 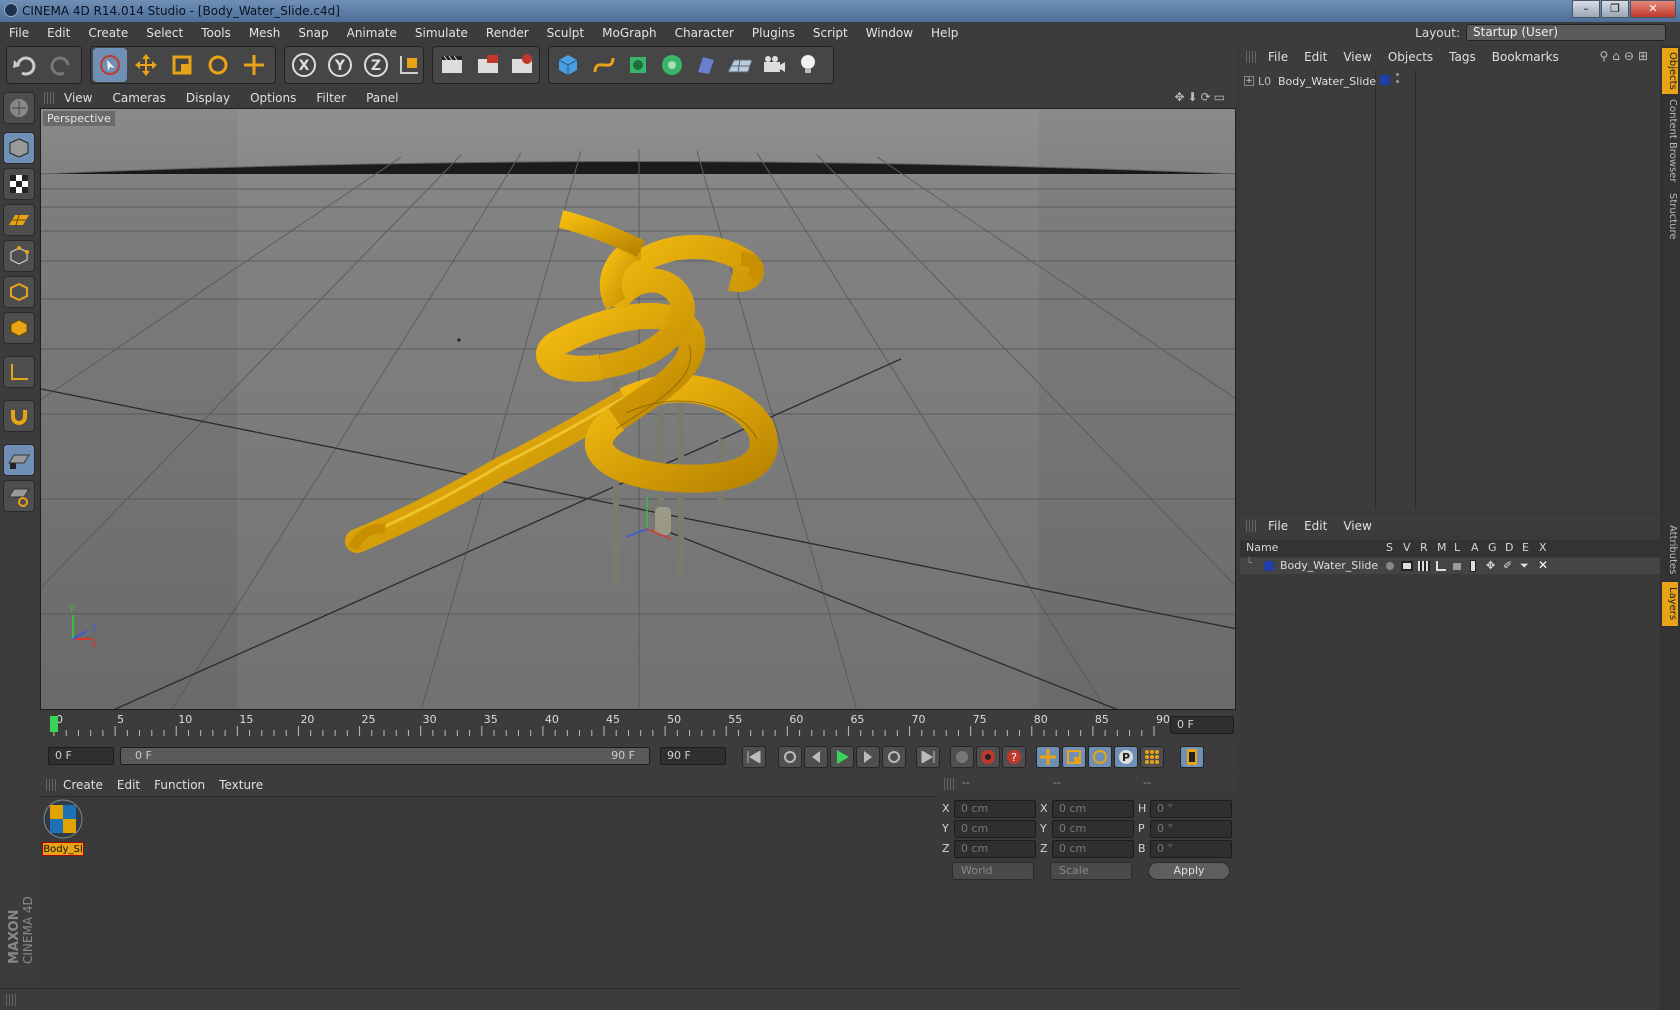 I want to click on layer-column-view: V, so click(x=1407, y=547).